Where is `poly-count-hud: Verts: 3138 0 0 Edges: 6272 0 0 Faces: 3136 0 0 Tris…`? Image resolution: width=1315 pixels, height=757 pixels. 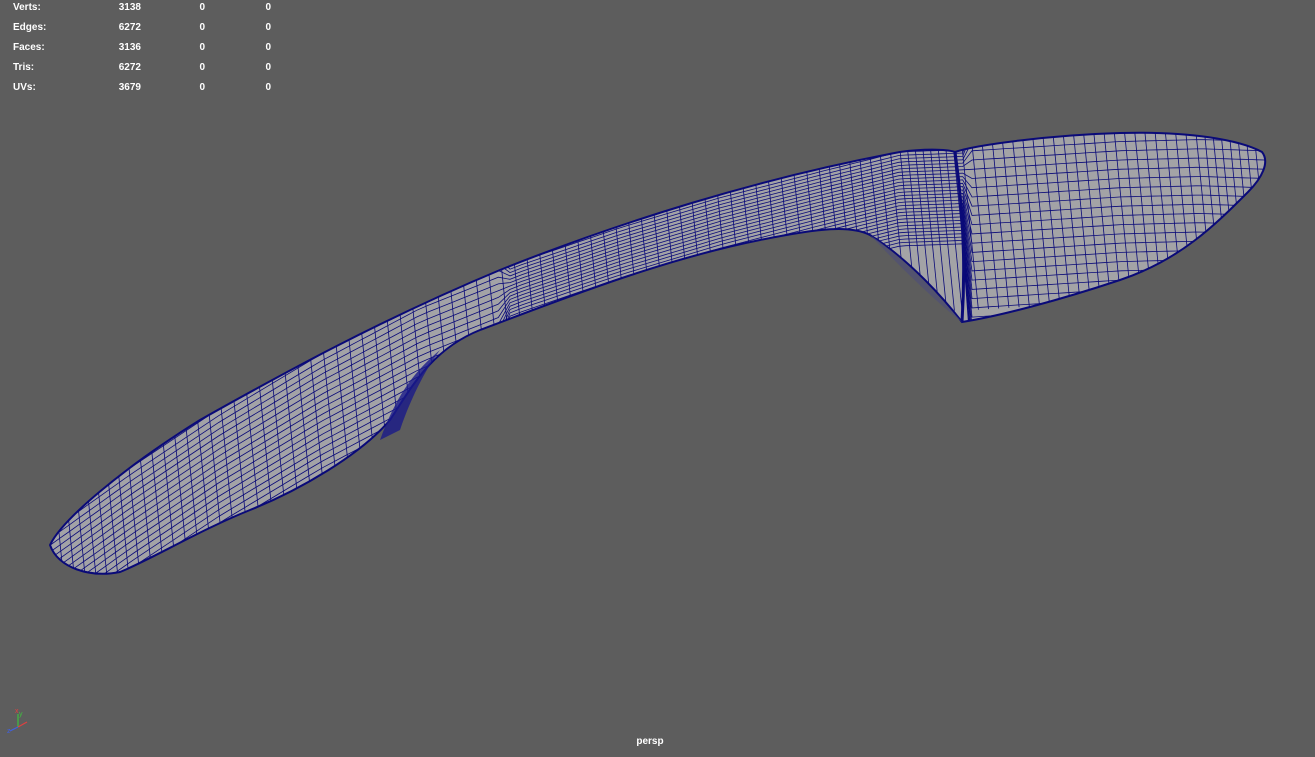
poly-count-hud: Verts: 3138 0 0 Edges: 6272 0 0 Faces: 3136 0 0 Tris… is located at coordinates (143, 51).